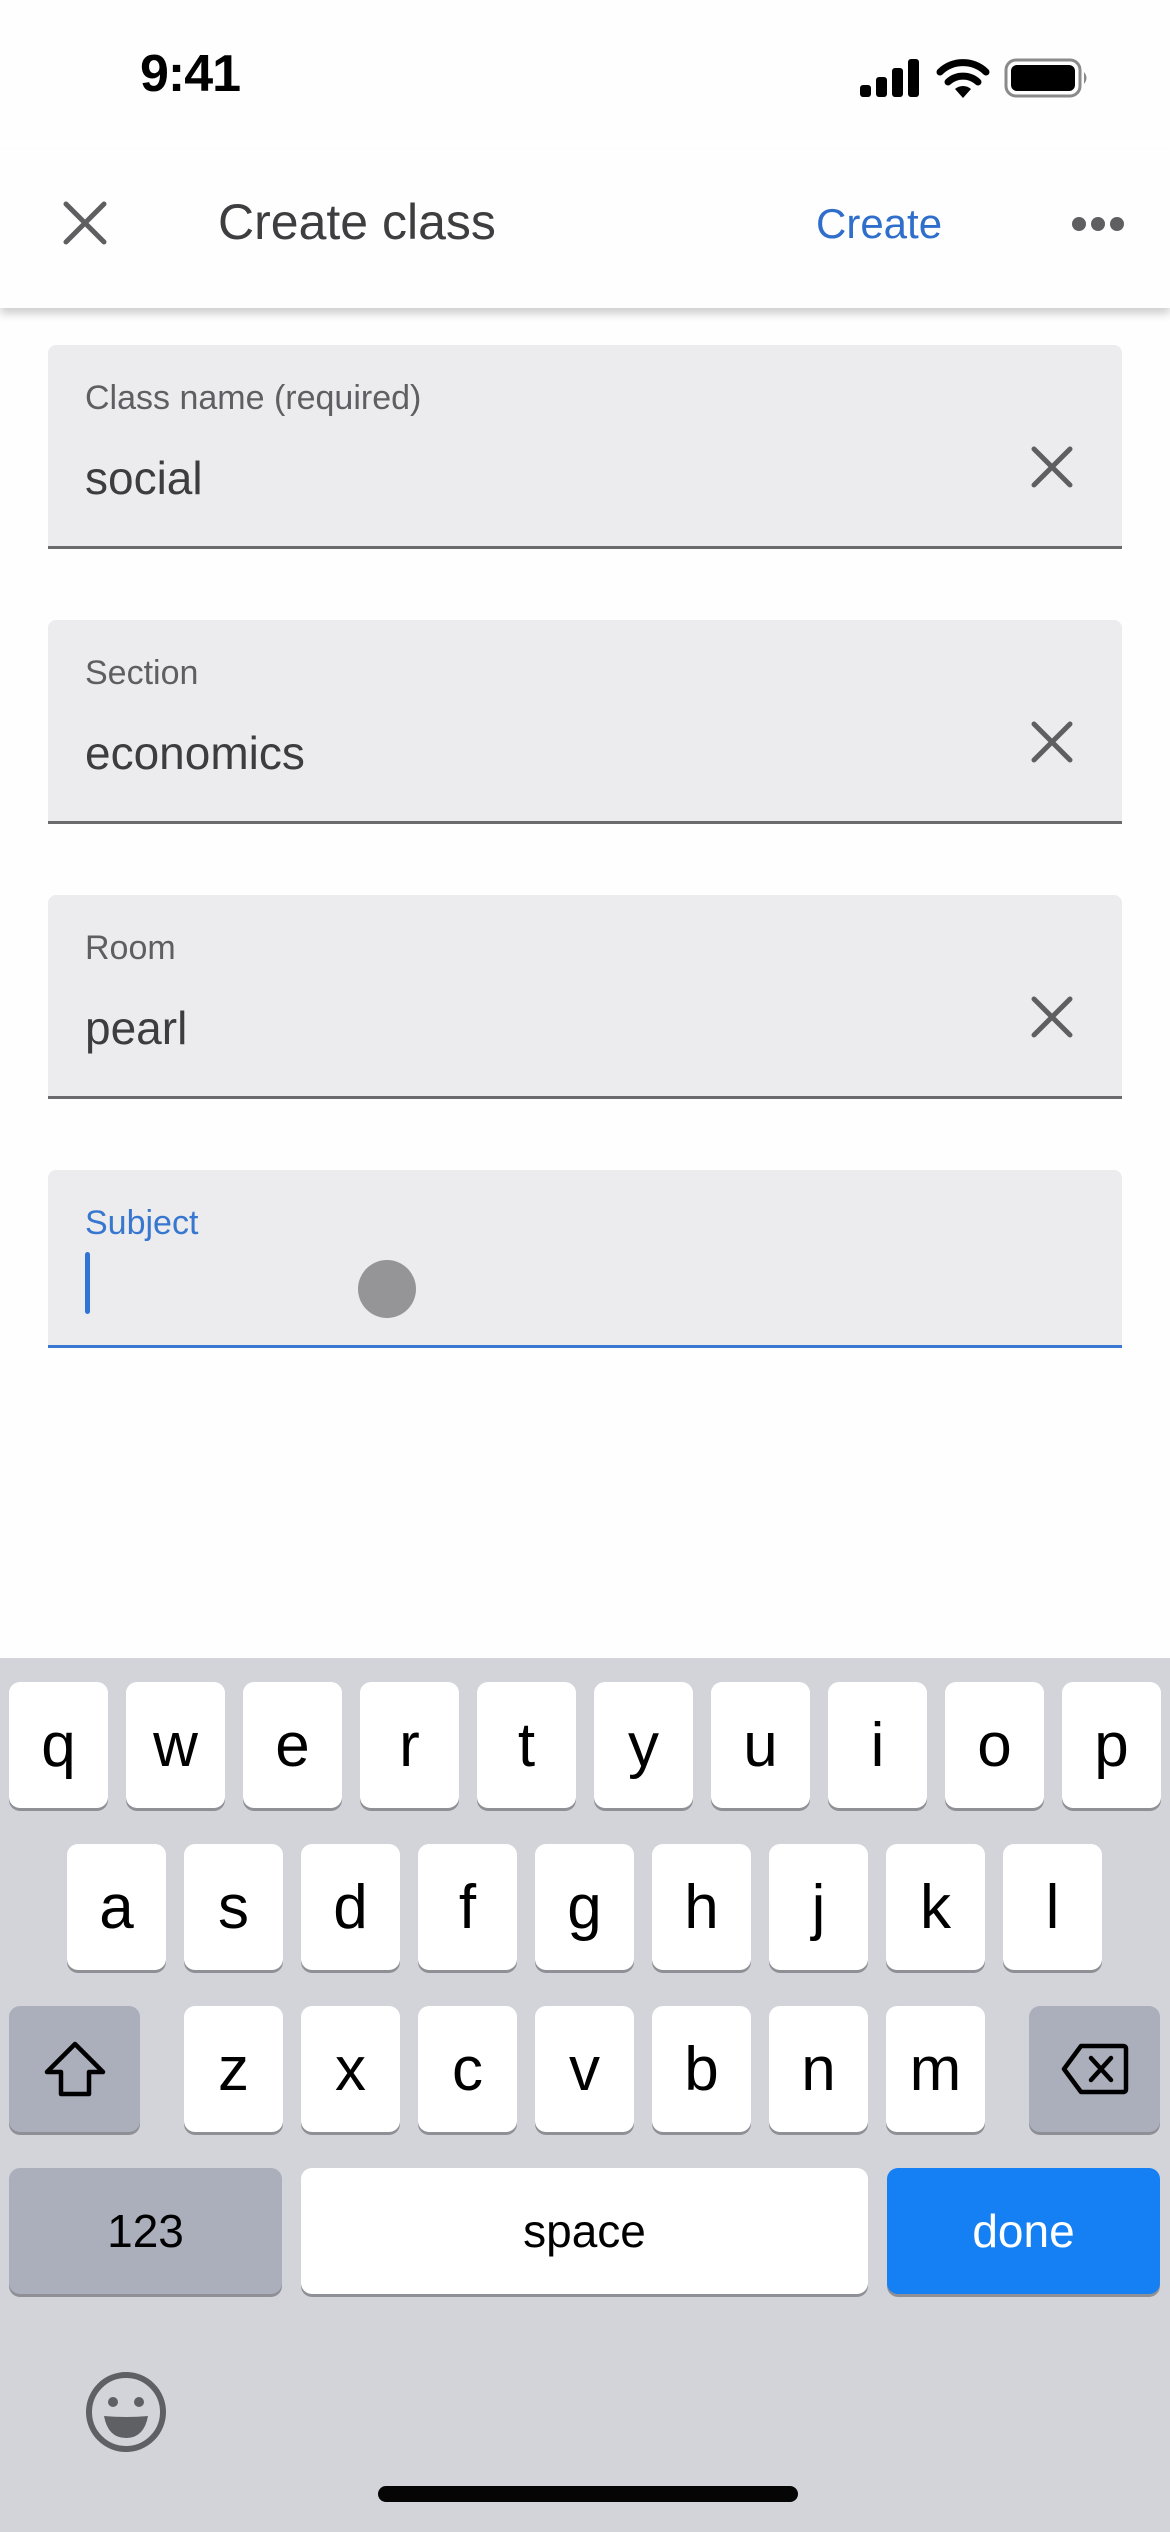  Describe the element at coordinates (357, 222) in the screenshot. I see `page-title: Create class` at that location.